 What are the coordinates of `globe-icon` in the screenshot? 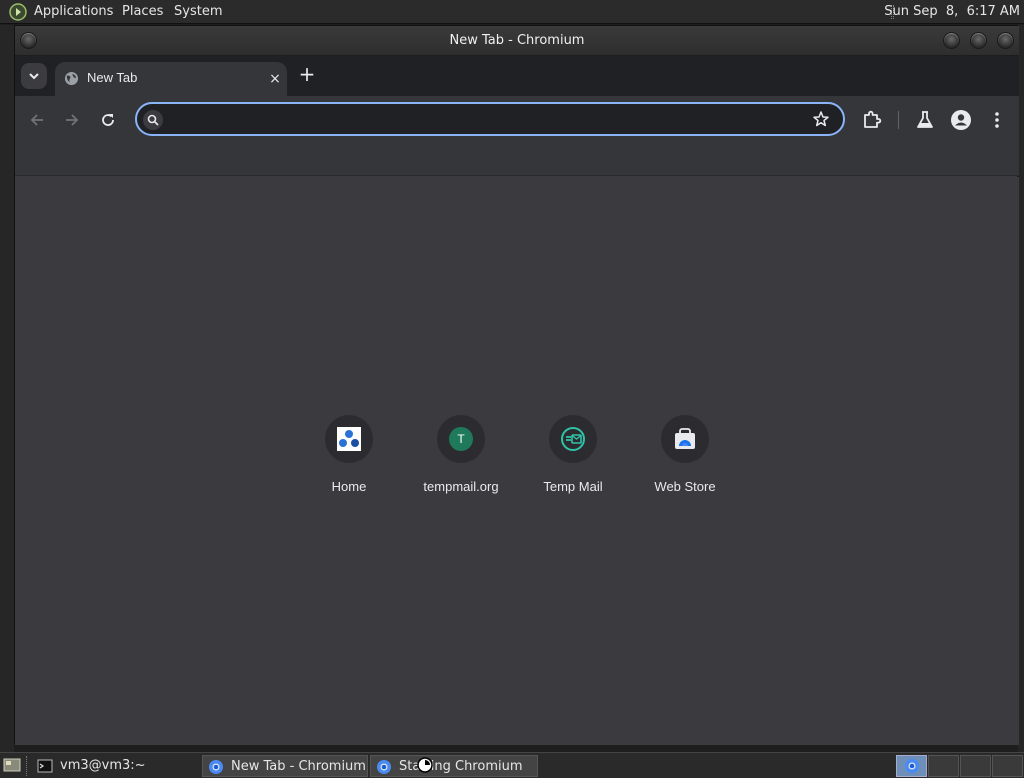 It's located at (71, 78).